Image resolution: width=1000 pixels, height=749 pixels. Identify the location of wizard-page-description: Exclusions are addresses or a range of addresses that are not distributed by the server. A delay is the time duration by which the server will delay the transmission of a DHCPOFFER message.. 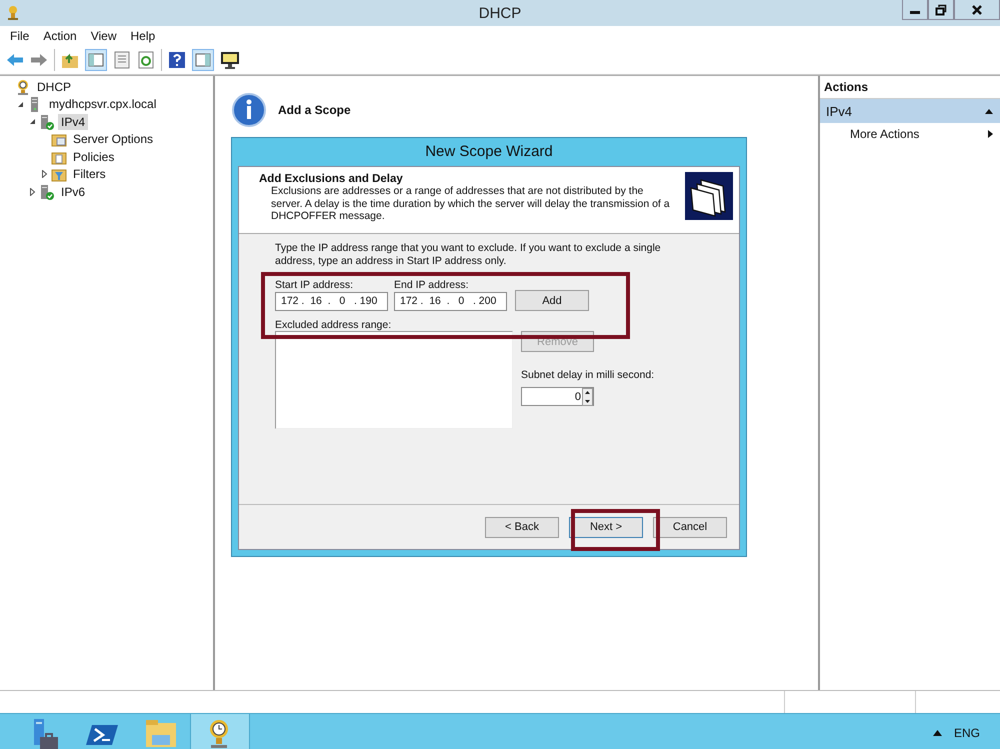
(470, 203).